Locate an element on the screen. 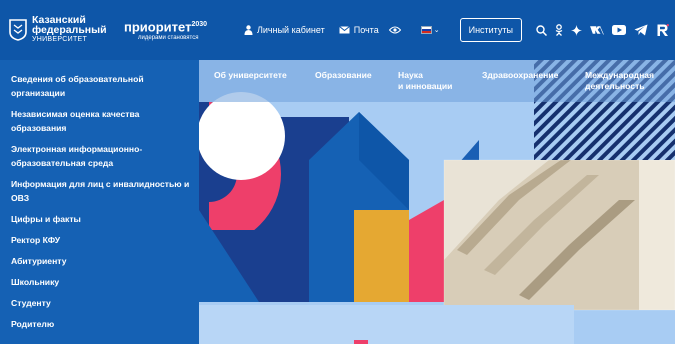 The image size is (675, 344). mail-icon is located at coordinates (344, 30).